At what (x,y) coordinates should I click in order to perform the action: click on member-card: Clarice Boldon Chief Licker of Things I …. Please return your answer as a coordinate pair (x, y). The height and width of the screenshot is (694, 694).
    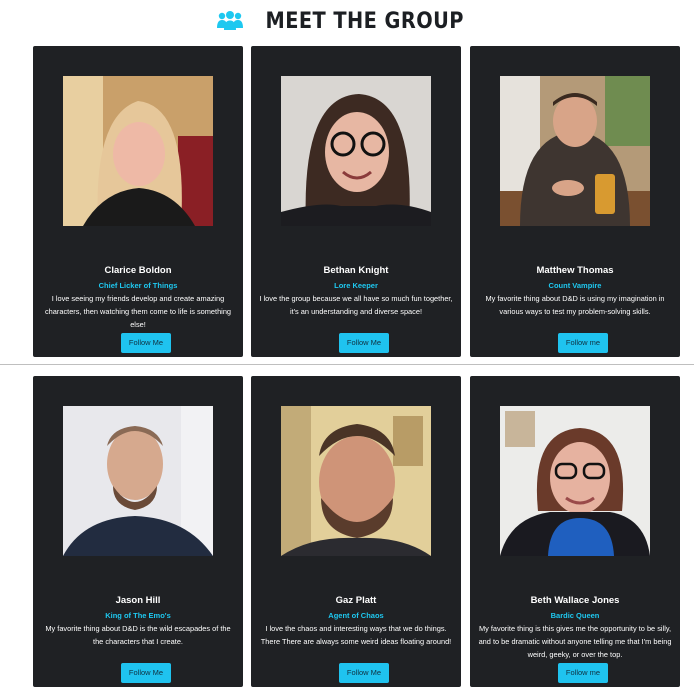
    Looking at the image, I should click on (138, 201).